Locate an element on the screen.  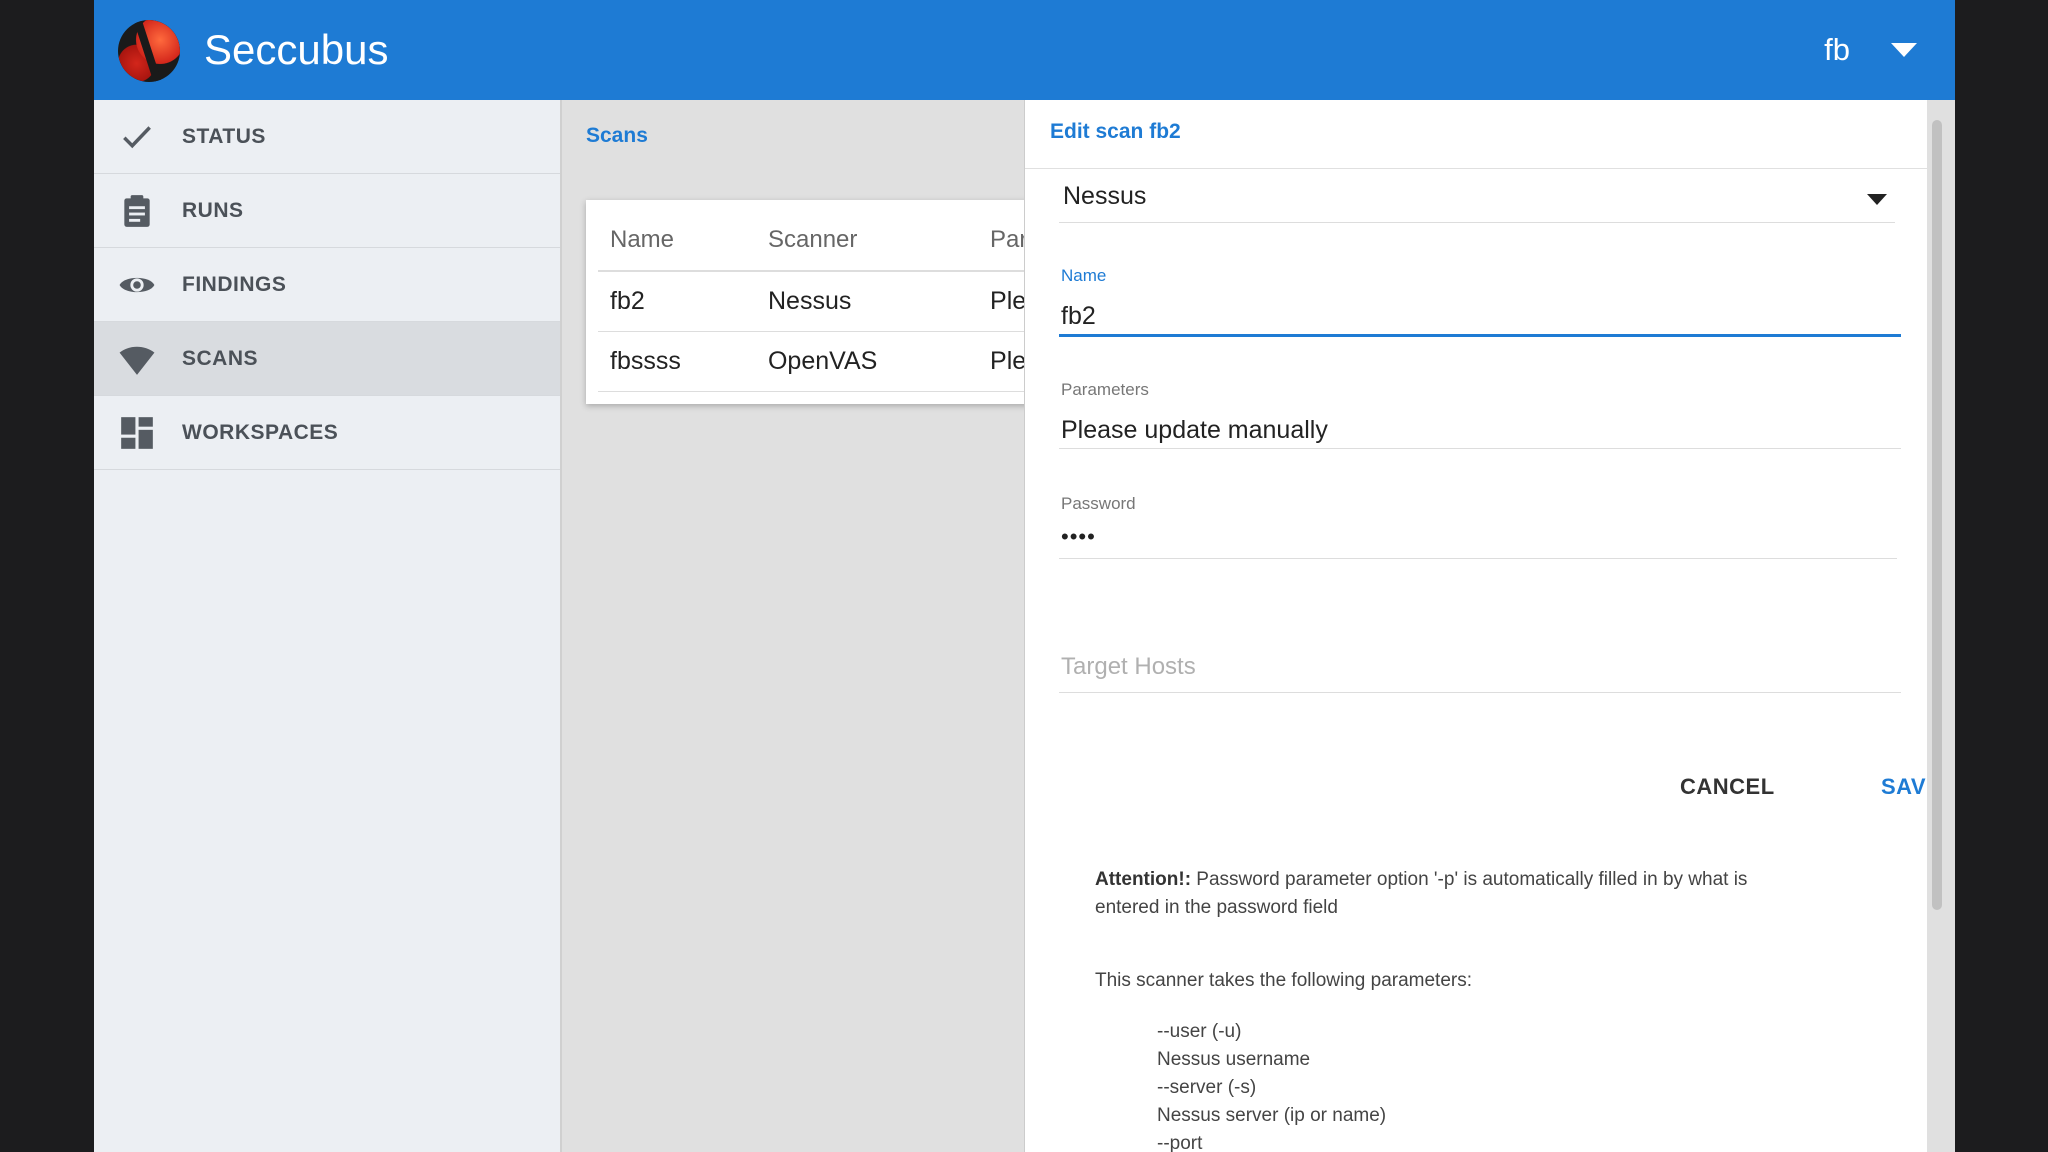
cell-scanner: OpenVAS is located at coordinates (867, 361).